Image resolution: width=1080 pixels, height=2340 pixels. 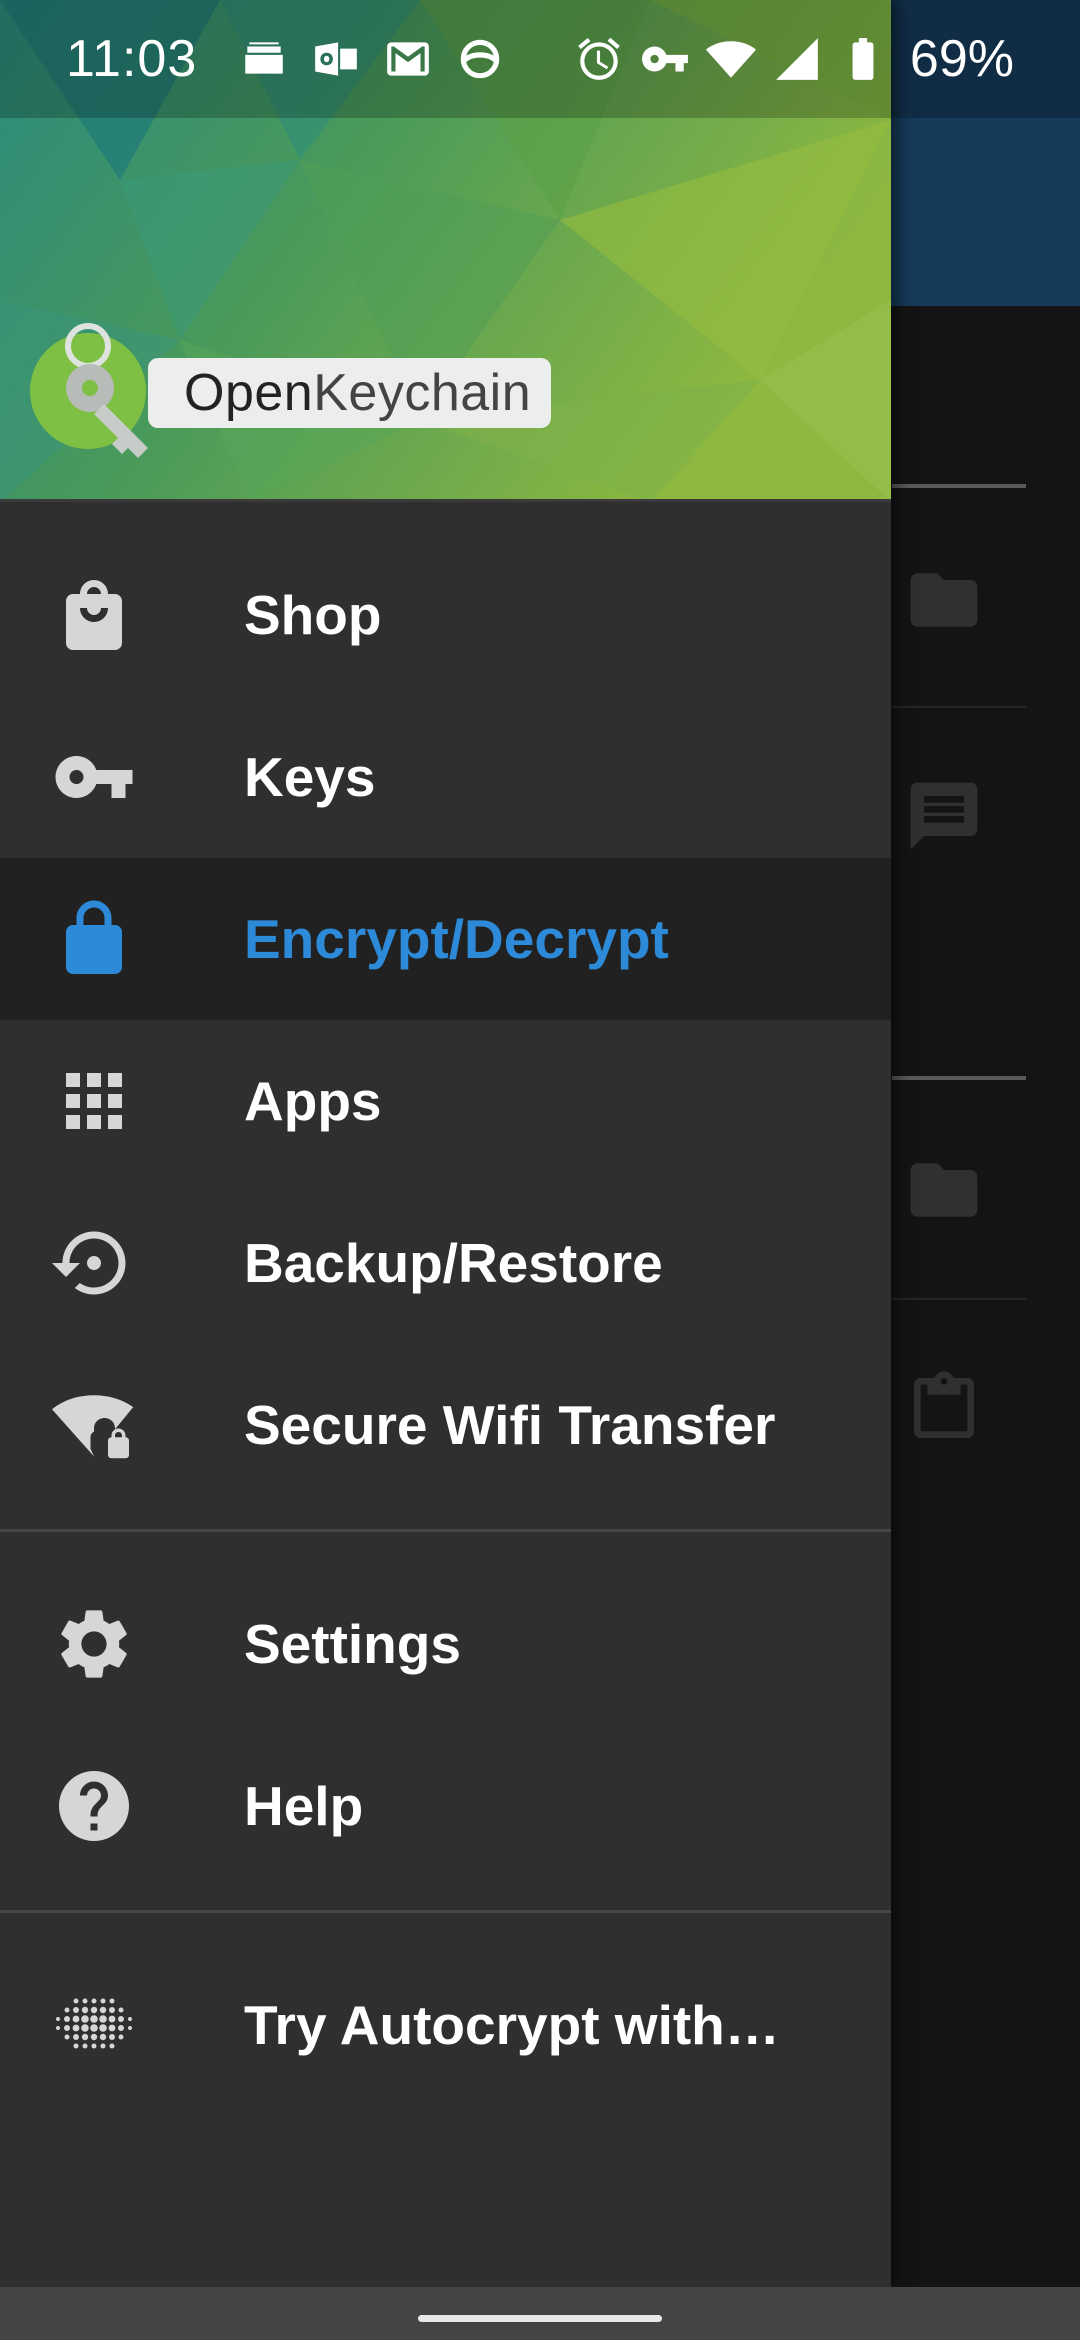 What do you see at coordinates (480, 59) in the screenshot?
I see `webex-icon` at bounding box center [480, 59].